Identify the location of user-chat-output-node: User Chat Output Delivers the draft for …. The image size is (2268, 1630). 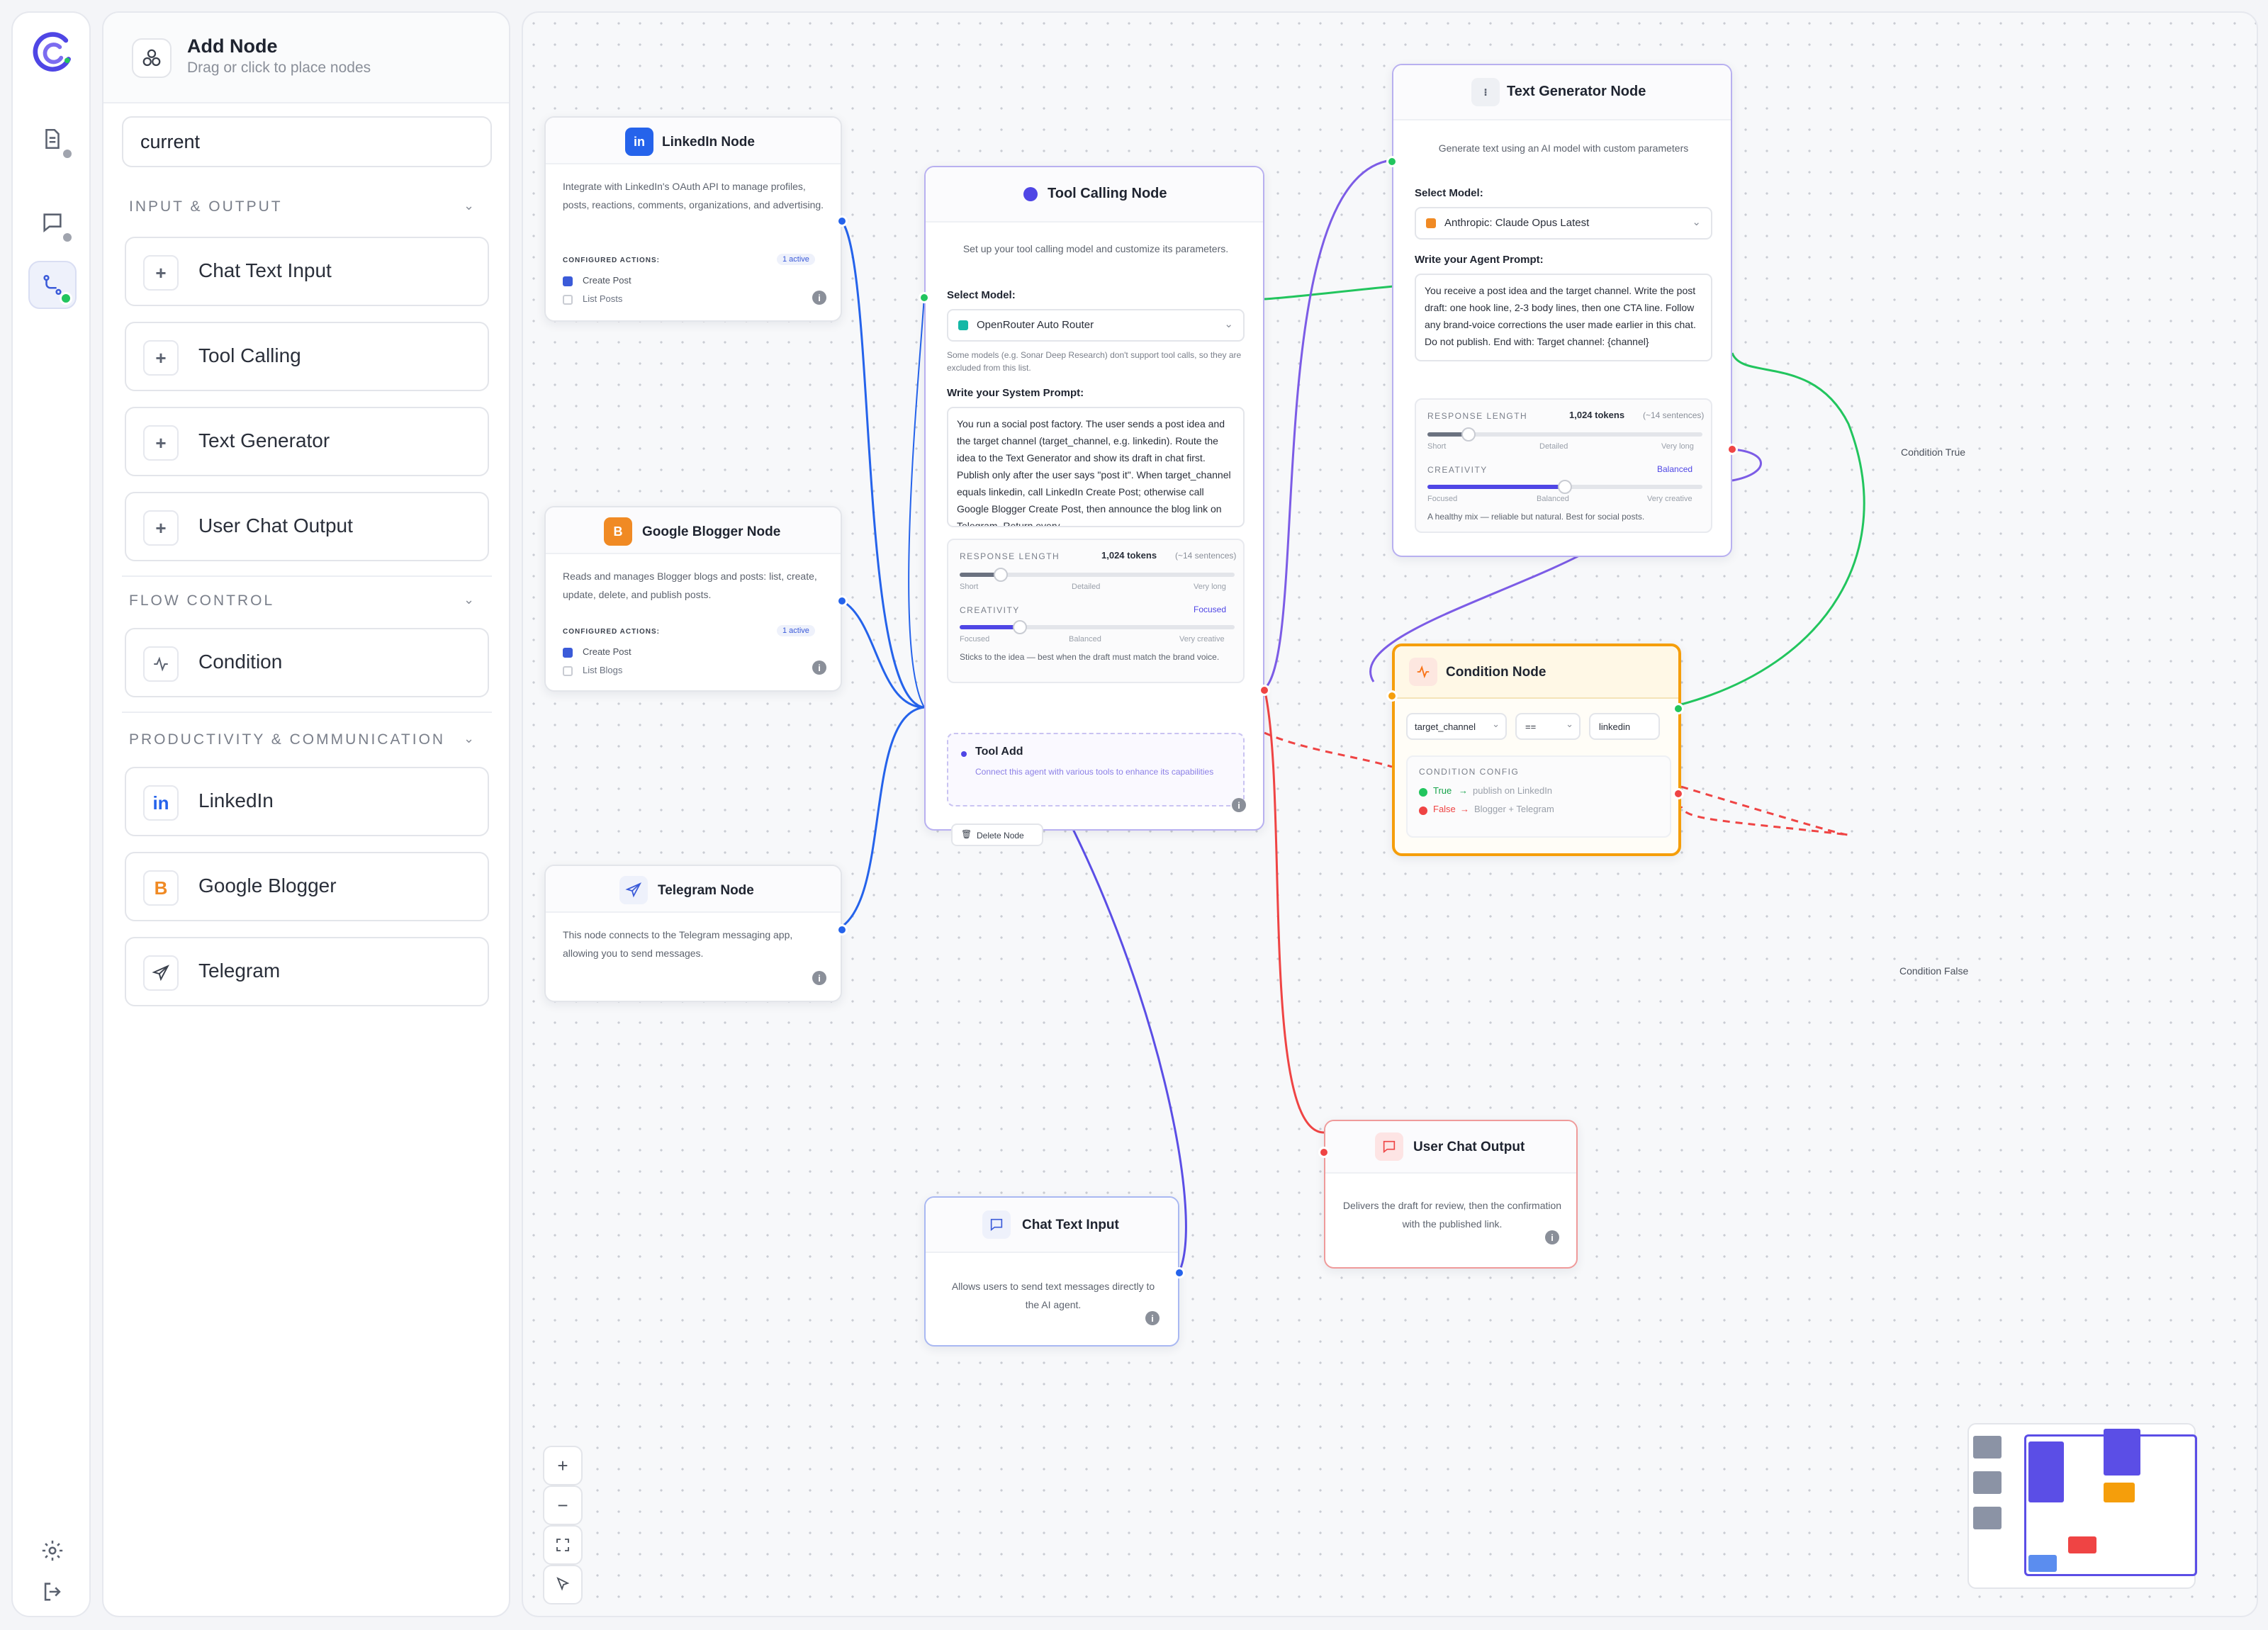
(1448, 1194).